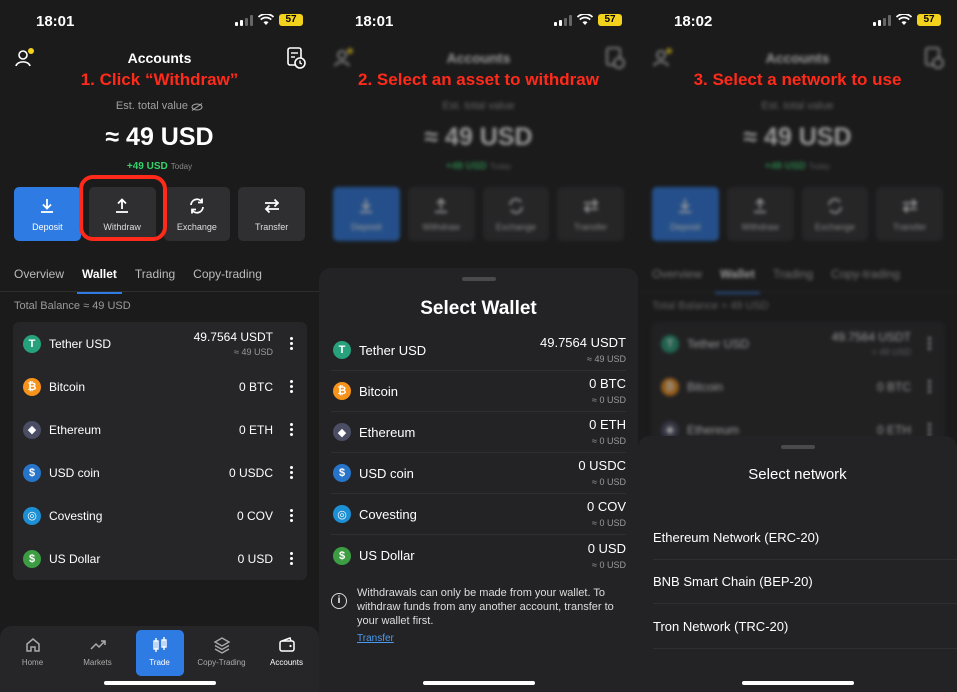 This screenshot has height=692, width=957. Describe the element at coordinates (374, 21) in the screenshot. I see `status-time: 18:01` at that location.